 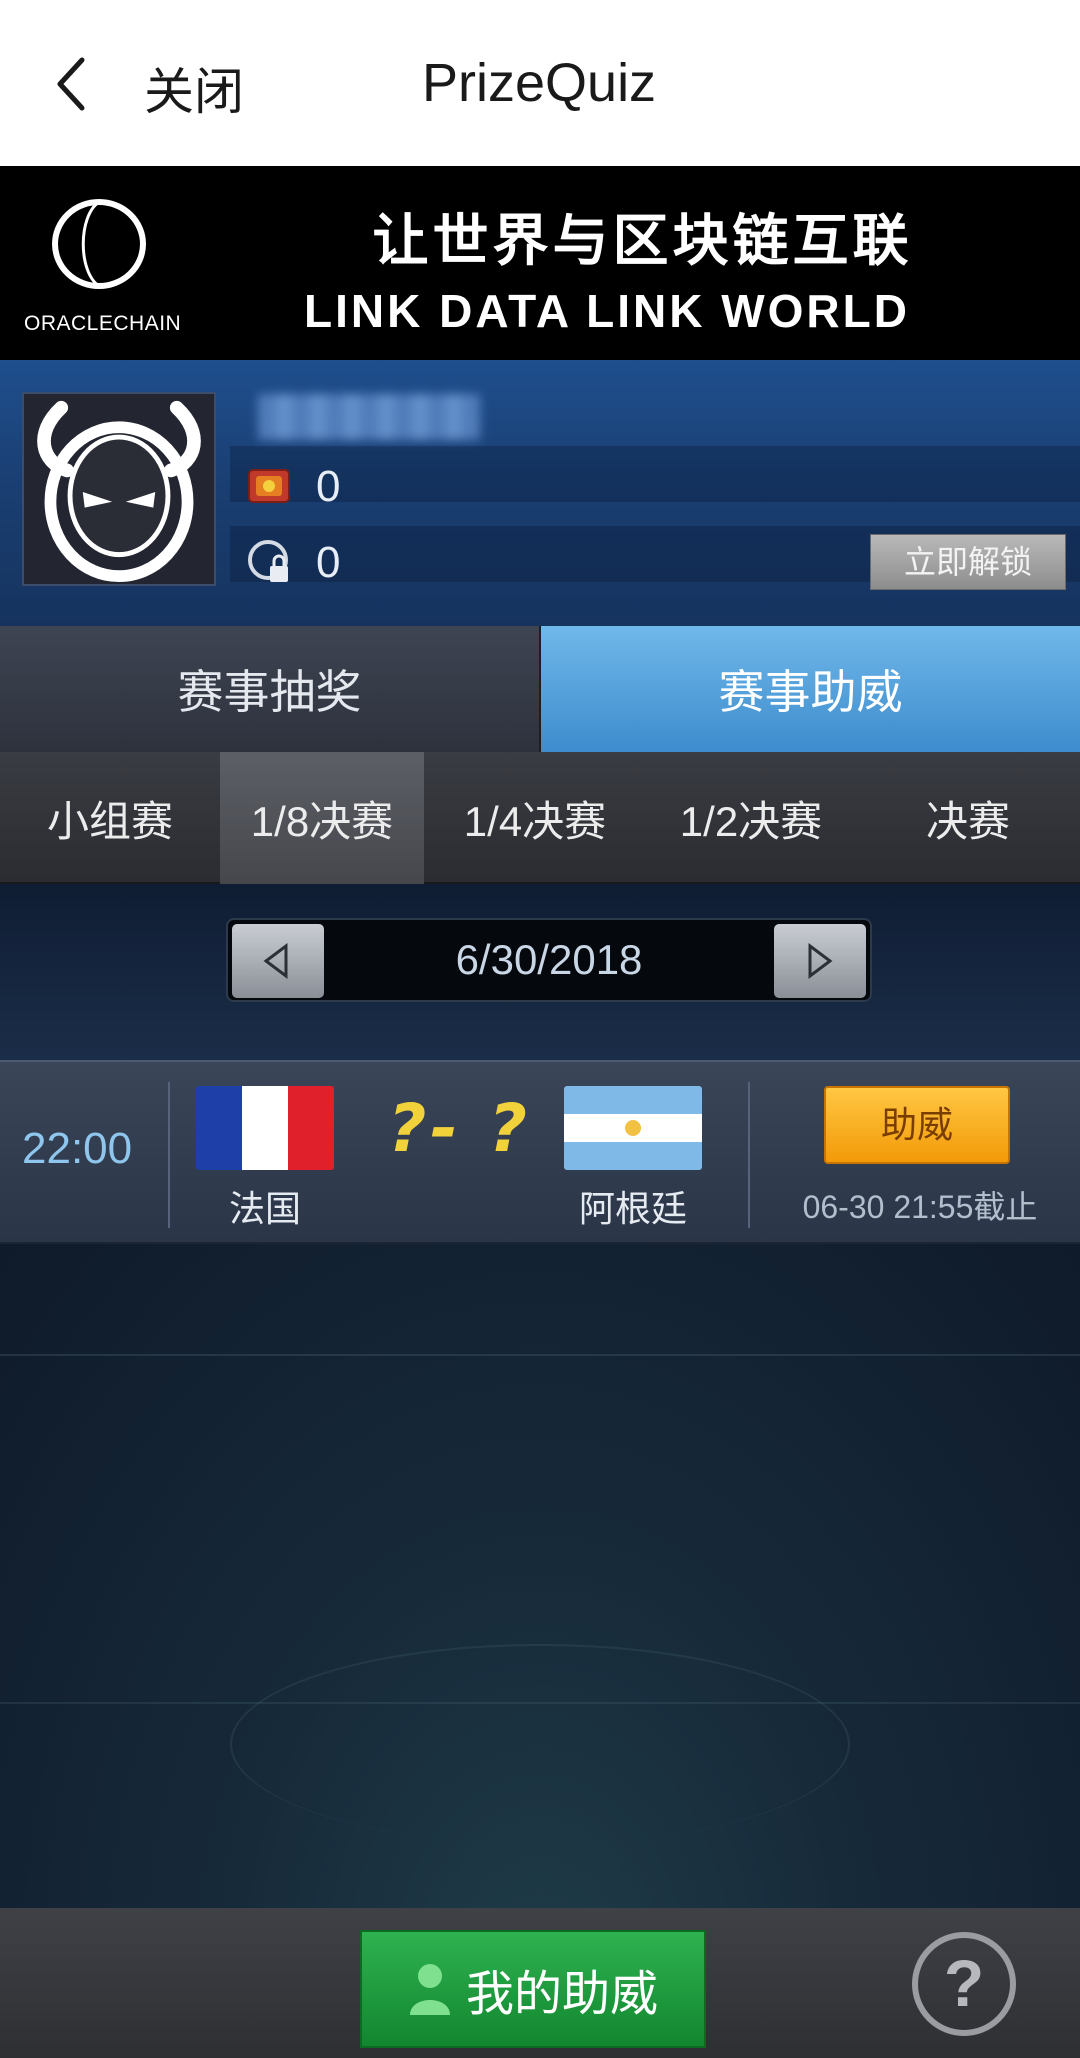 I want to click on cheer-button: 助威, so click(x=917, y=1125).